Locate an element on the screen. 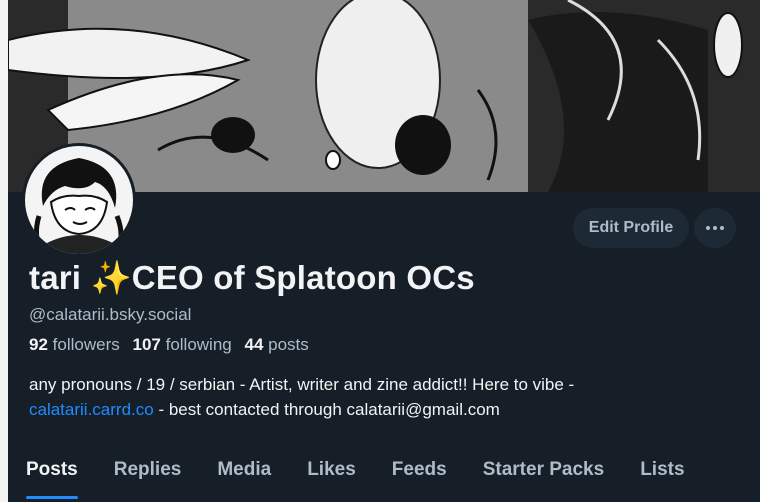 Image resolution: width=760 pixels, height=502 pixels. following-link: 107 following is located at coordinates (181, 344).